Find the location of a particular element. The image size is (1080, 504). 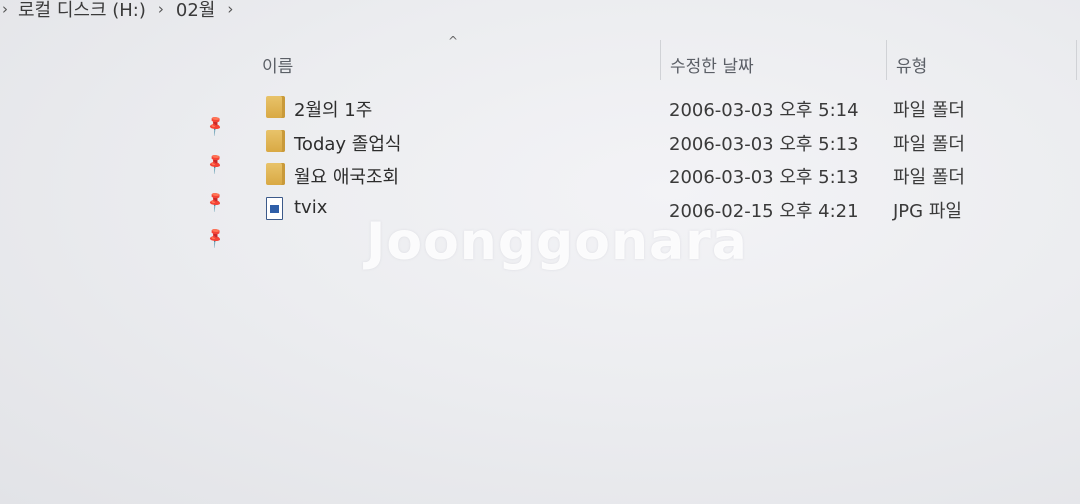

file-row: 2월의 1주 2006-03-03 오후 5:14 파일 폴더 is located at coordinates (642, 107).